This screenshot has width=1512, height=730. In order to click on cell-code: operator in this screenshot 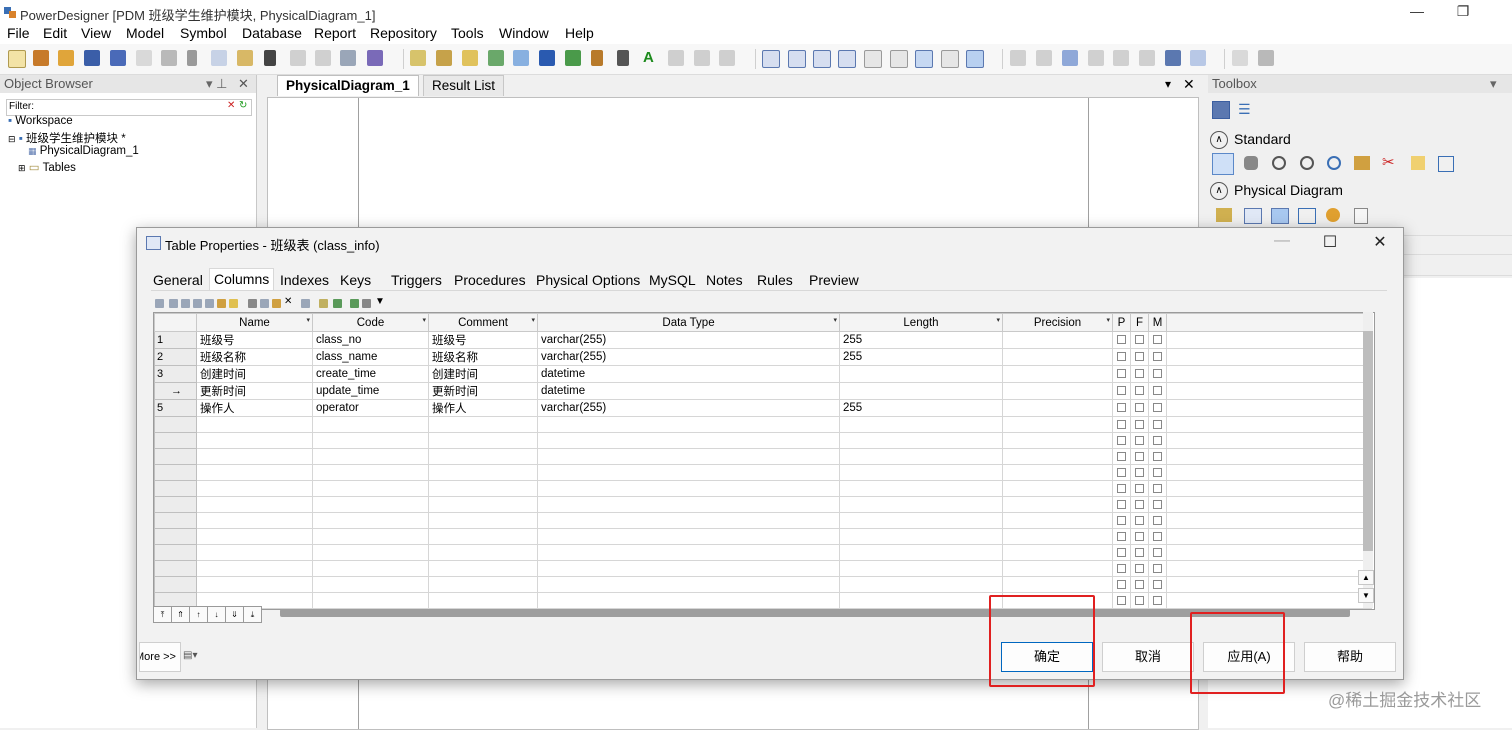, I will do `click(370, 408)`.